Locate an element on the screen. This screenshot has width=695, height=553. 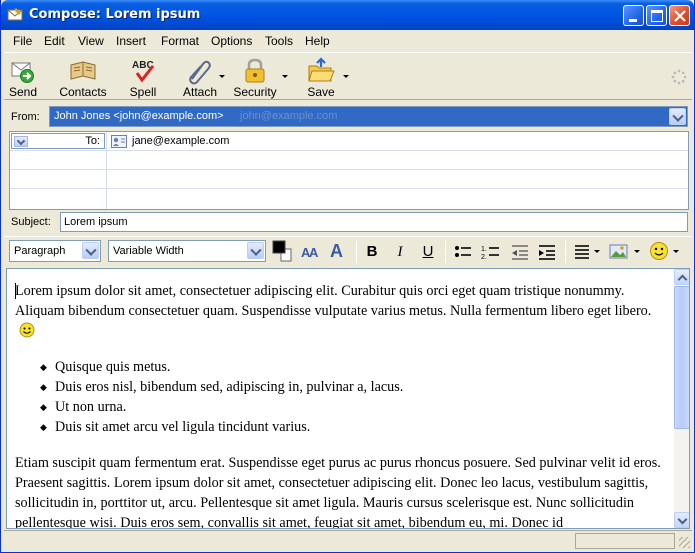
bullet-list-icon is located at coordinates (463, 252).